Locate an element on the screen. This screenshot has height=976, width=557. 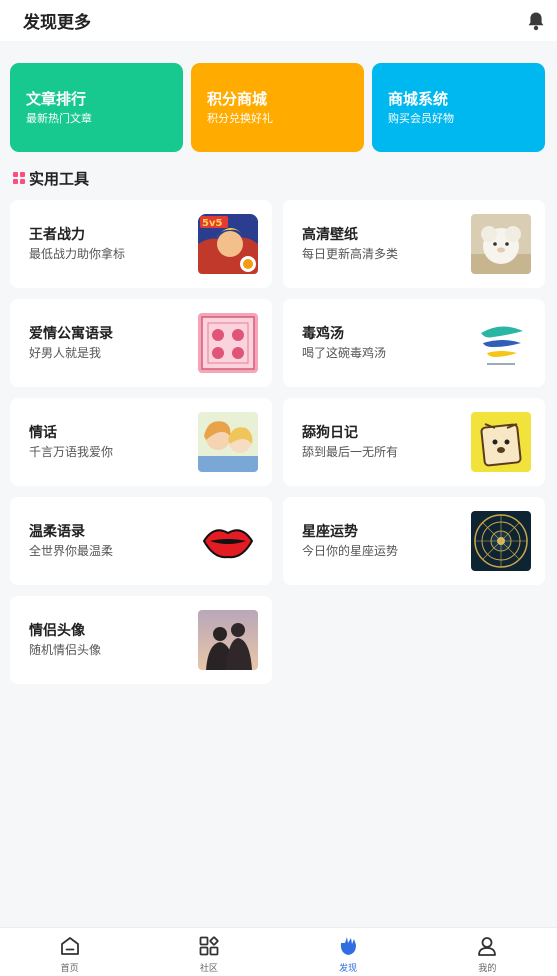
tool-card-hero-power: 王者战力 最低战力助你拿标 5v5 is located at coordinates (141, 244).